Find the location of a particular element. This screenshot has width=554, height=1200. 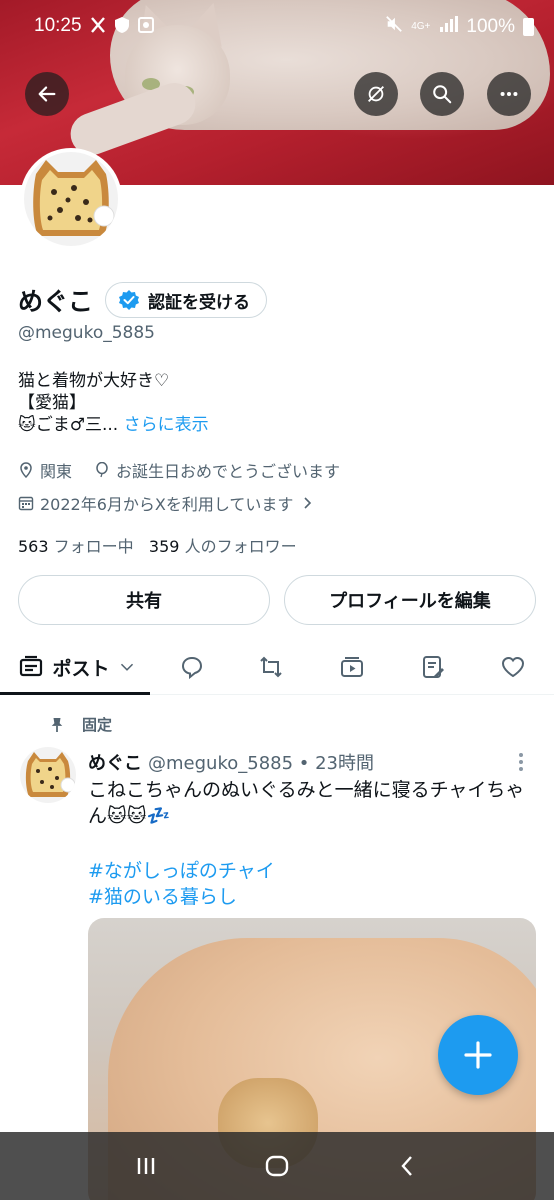

repost-icon is located at coordinates (271, 667).